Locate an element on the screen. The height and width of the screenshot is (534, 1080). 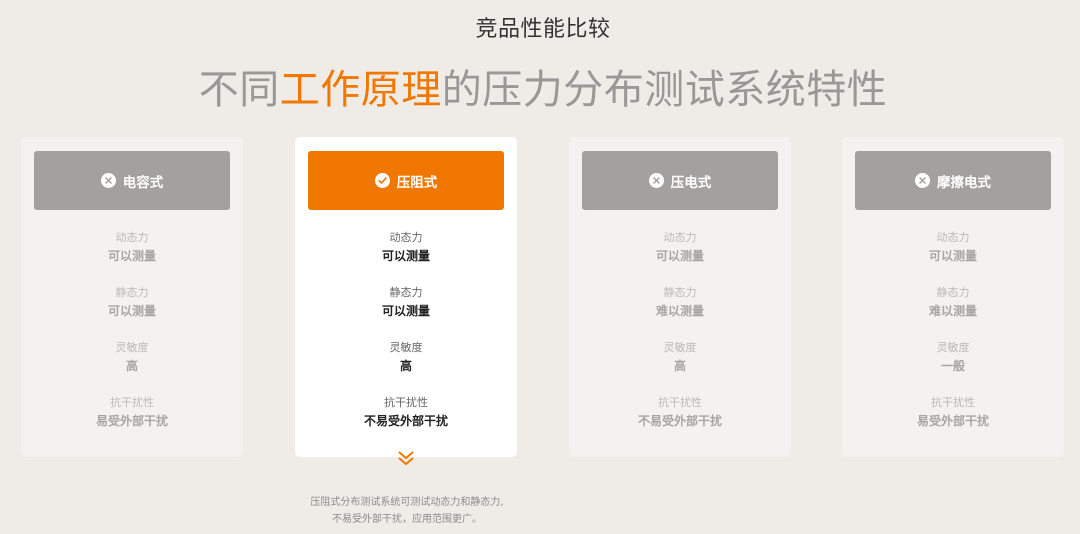
card-title: 压阻式 is located at coordinates (417, 182).